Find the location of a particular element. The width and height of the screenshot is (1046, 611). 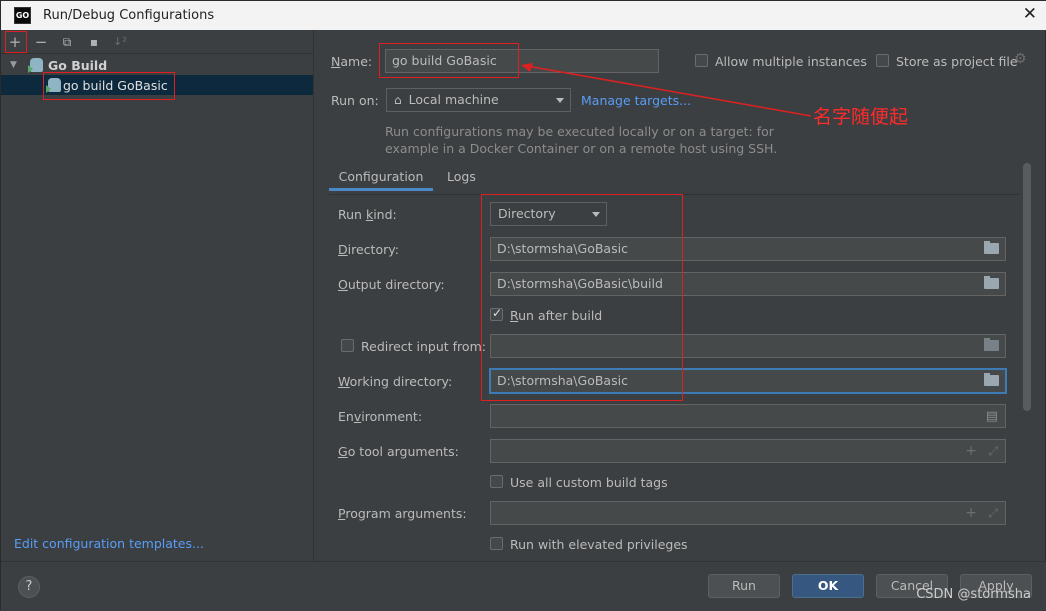

redirect-input-field is located at coordinates (748, 346).